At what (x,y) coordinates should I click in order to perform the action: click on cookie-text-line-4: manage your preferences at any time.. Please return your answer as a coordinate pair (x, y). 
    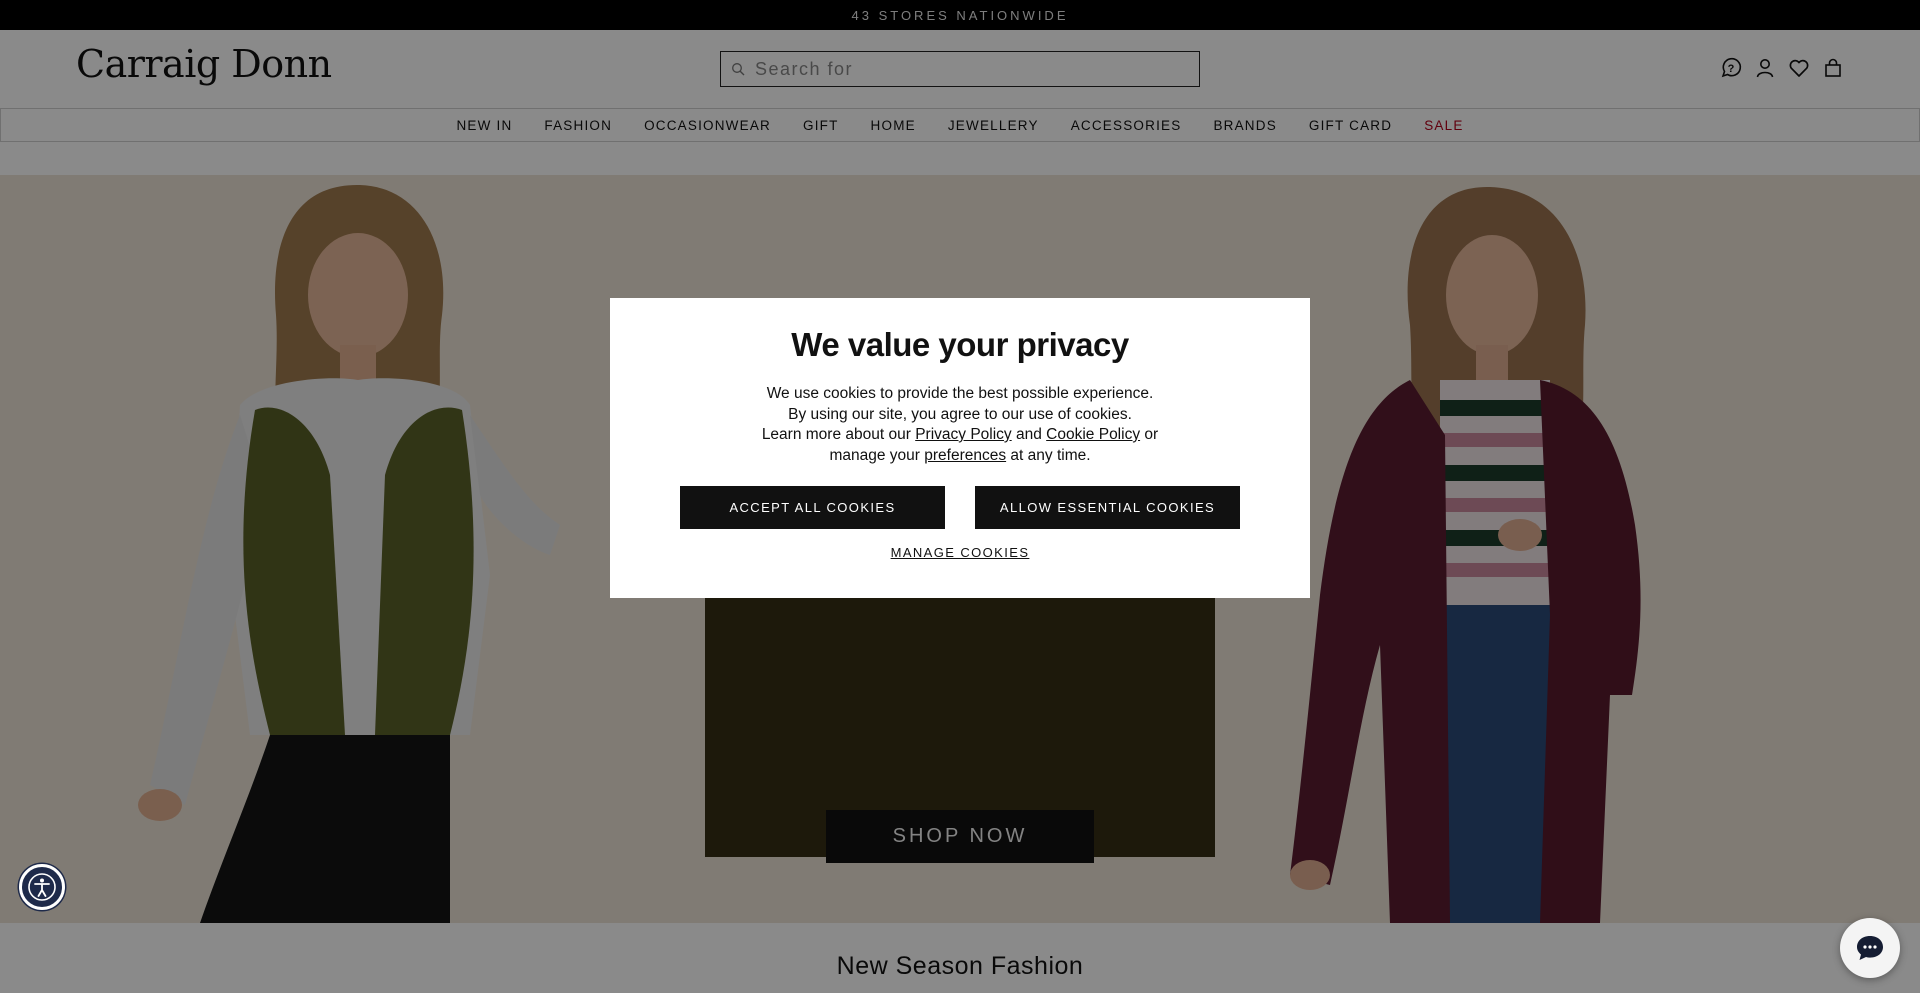
    Looking at the image, I should click on (960, 456).